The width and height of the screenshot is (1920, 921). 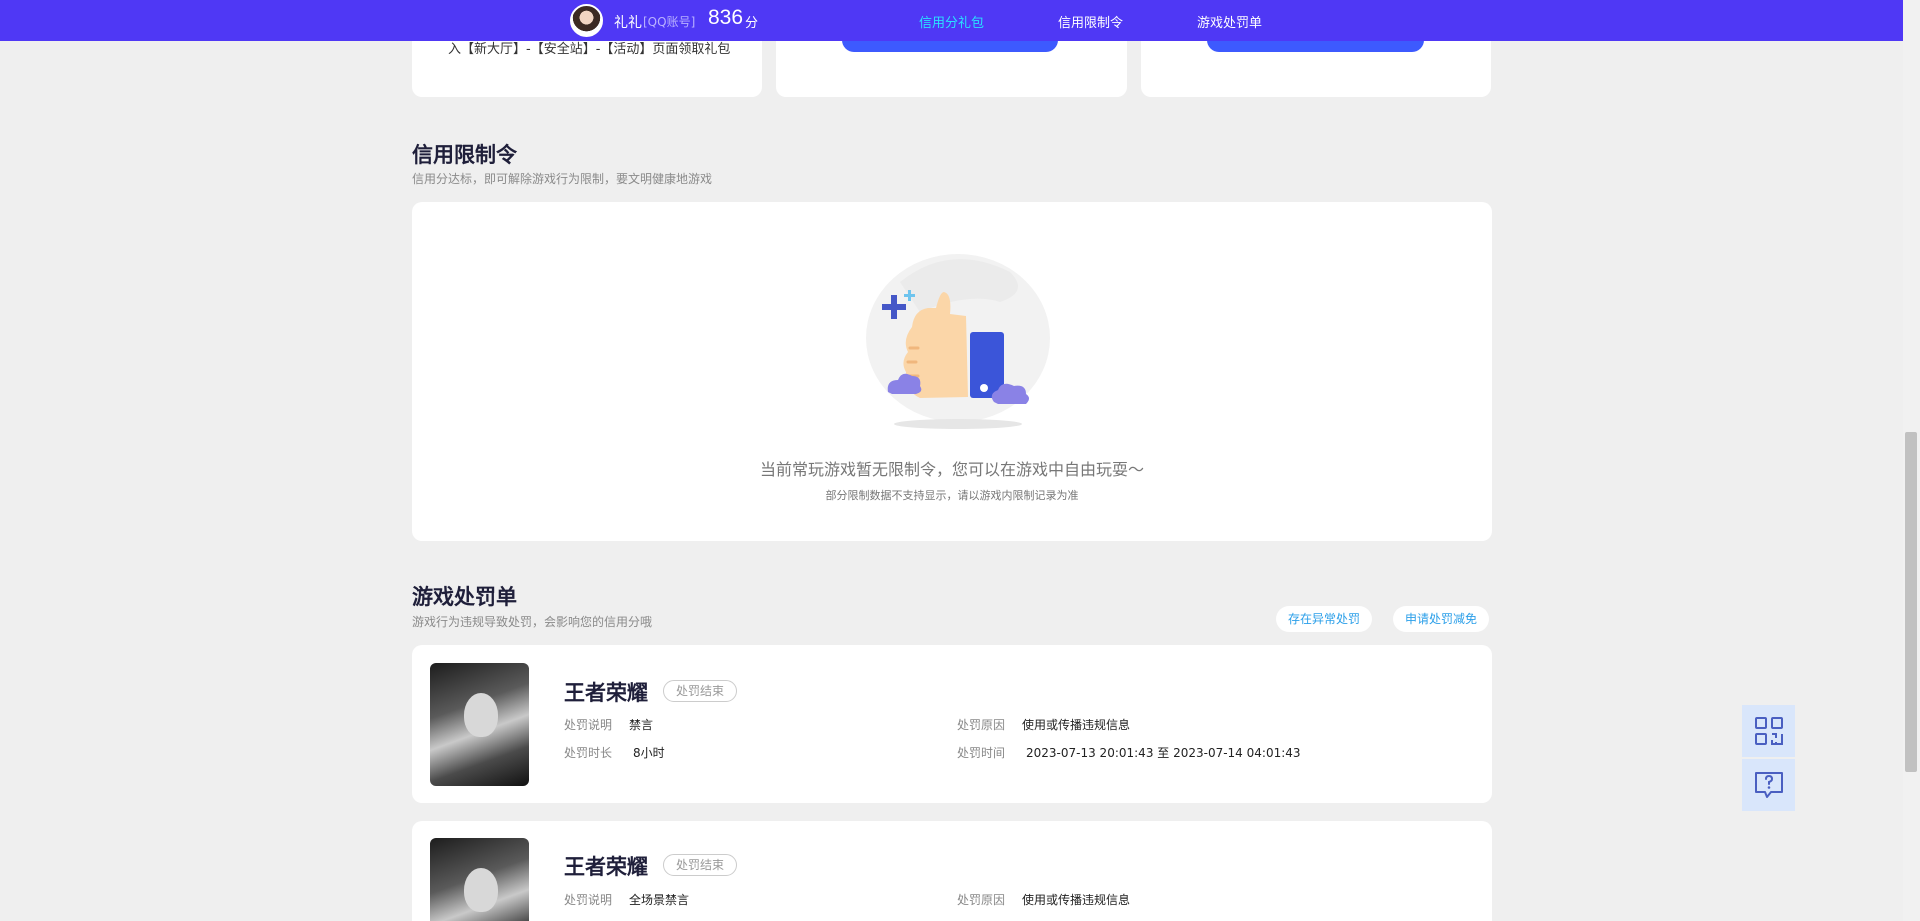 I want to click on abnormal-penalty-button: 存在异常处罚, so click(x=1324, y=619).